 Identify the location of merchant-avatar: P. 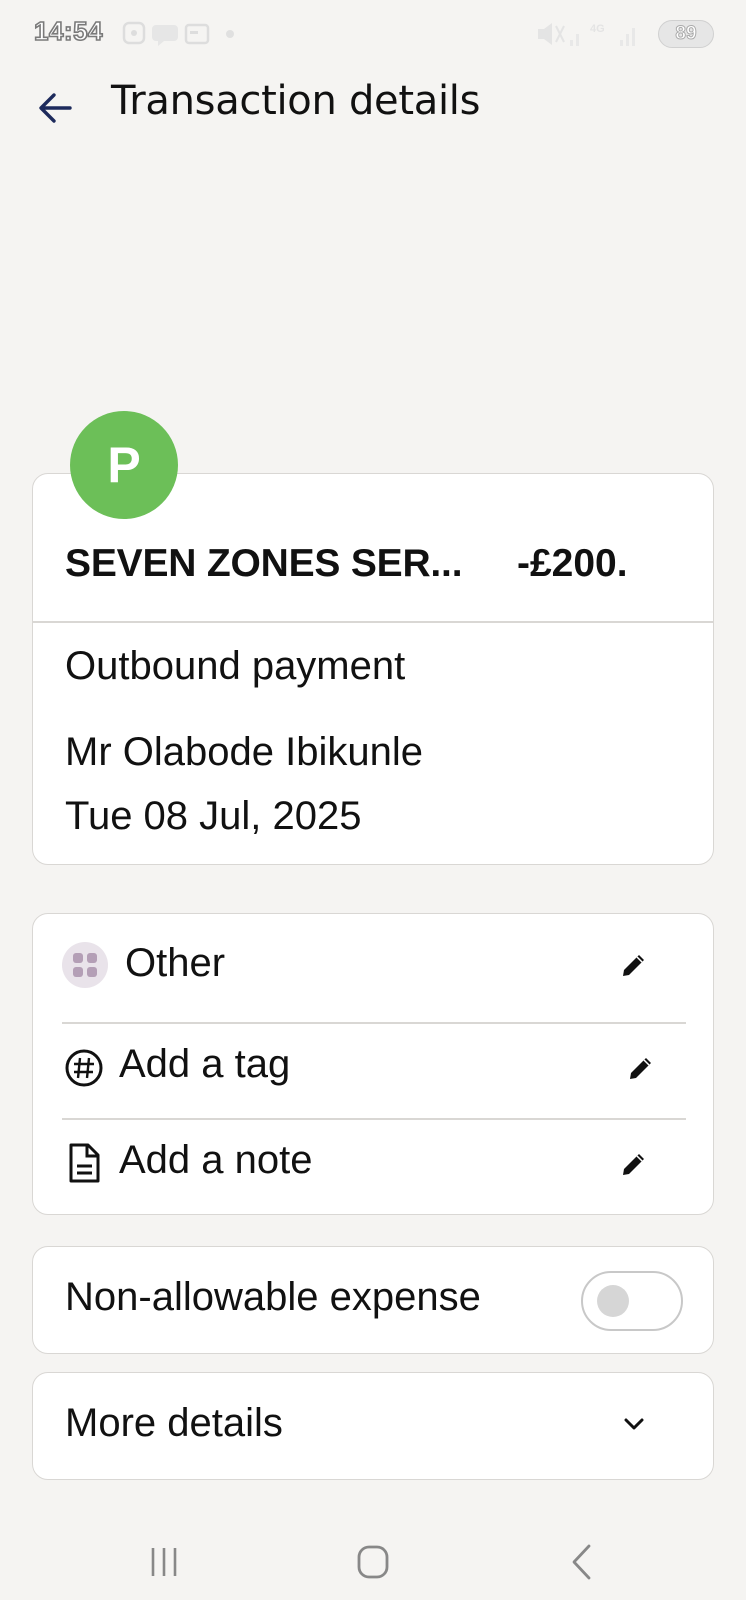
(124, 465).